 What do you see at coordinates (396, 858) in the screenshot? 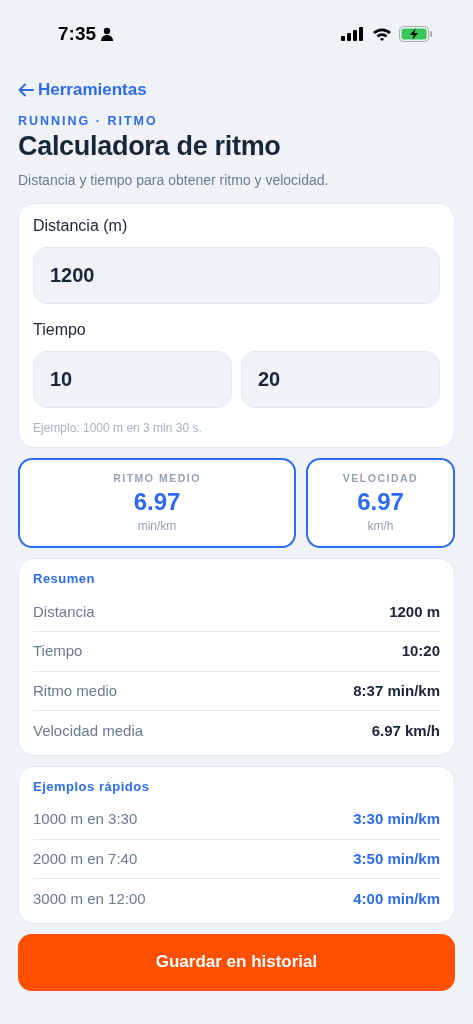
I see `row-value: 3:50 min/km` at bounding box center [396, 858].